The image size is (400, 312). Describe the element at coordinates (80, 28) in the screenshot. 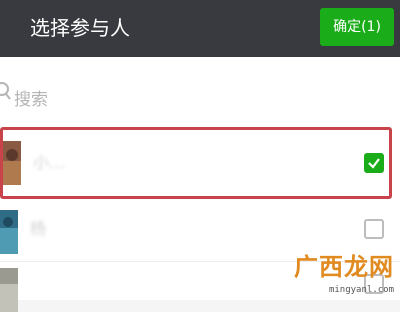

I see `page-title: 选择参与人` at that location.